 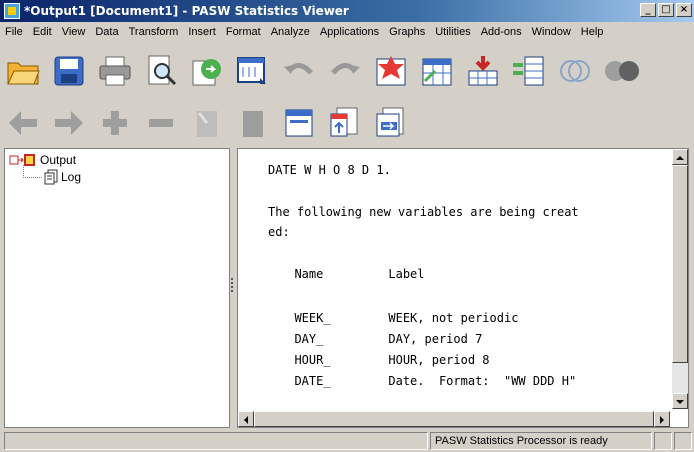 What do you see at coordinates (290, 32) in the screenshot?
I see `menu-analyze: Analyze` at bounding box center [290, 32].